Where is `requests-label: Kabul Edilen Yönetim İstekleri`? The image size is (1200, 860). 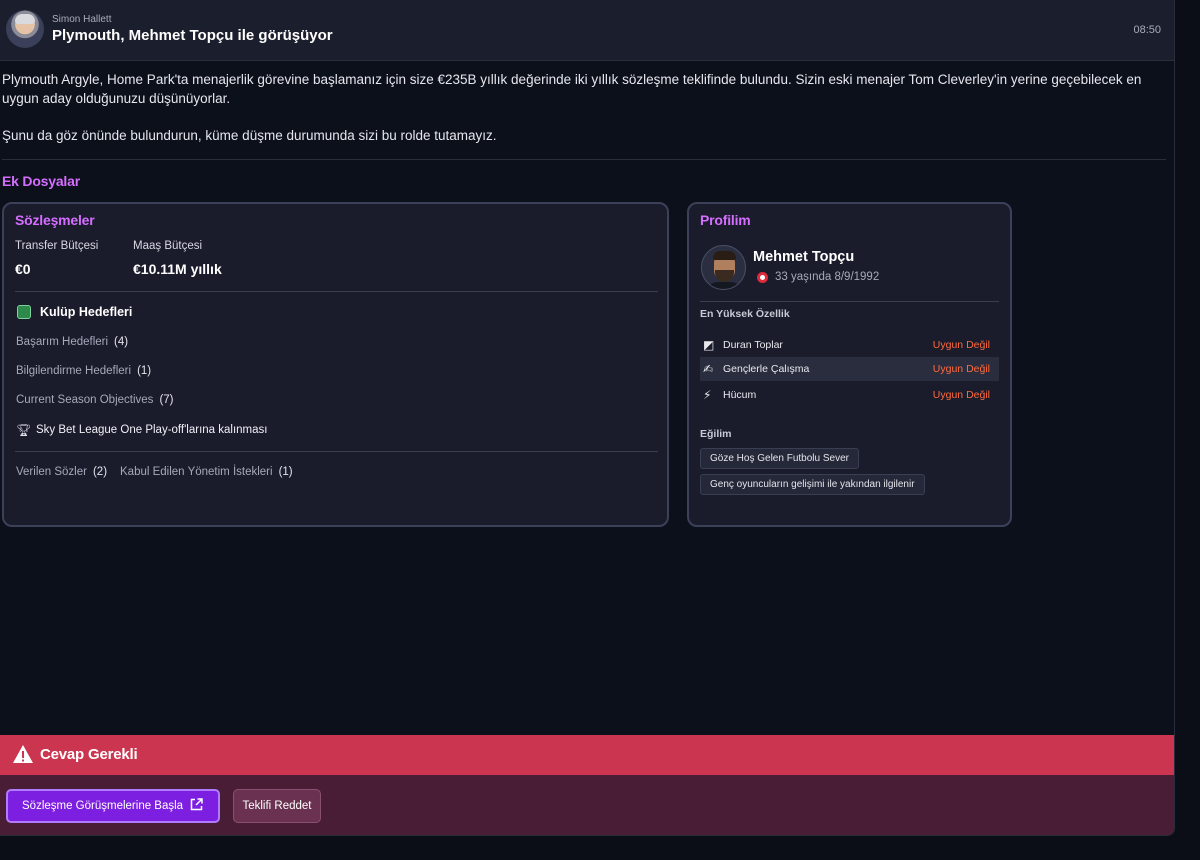
requests-label: Kabul Edilen Yönetim İstekleri is located at coordinates (196, 472).